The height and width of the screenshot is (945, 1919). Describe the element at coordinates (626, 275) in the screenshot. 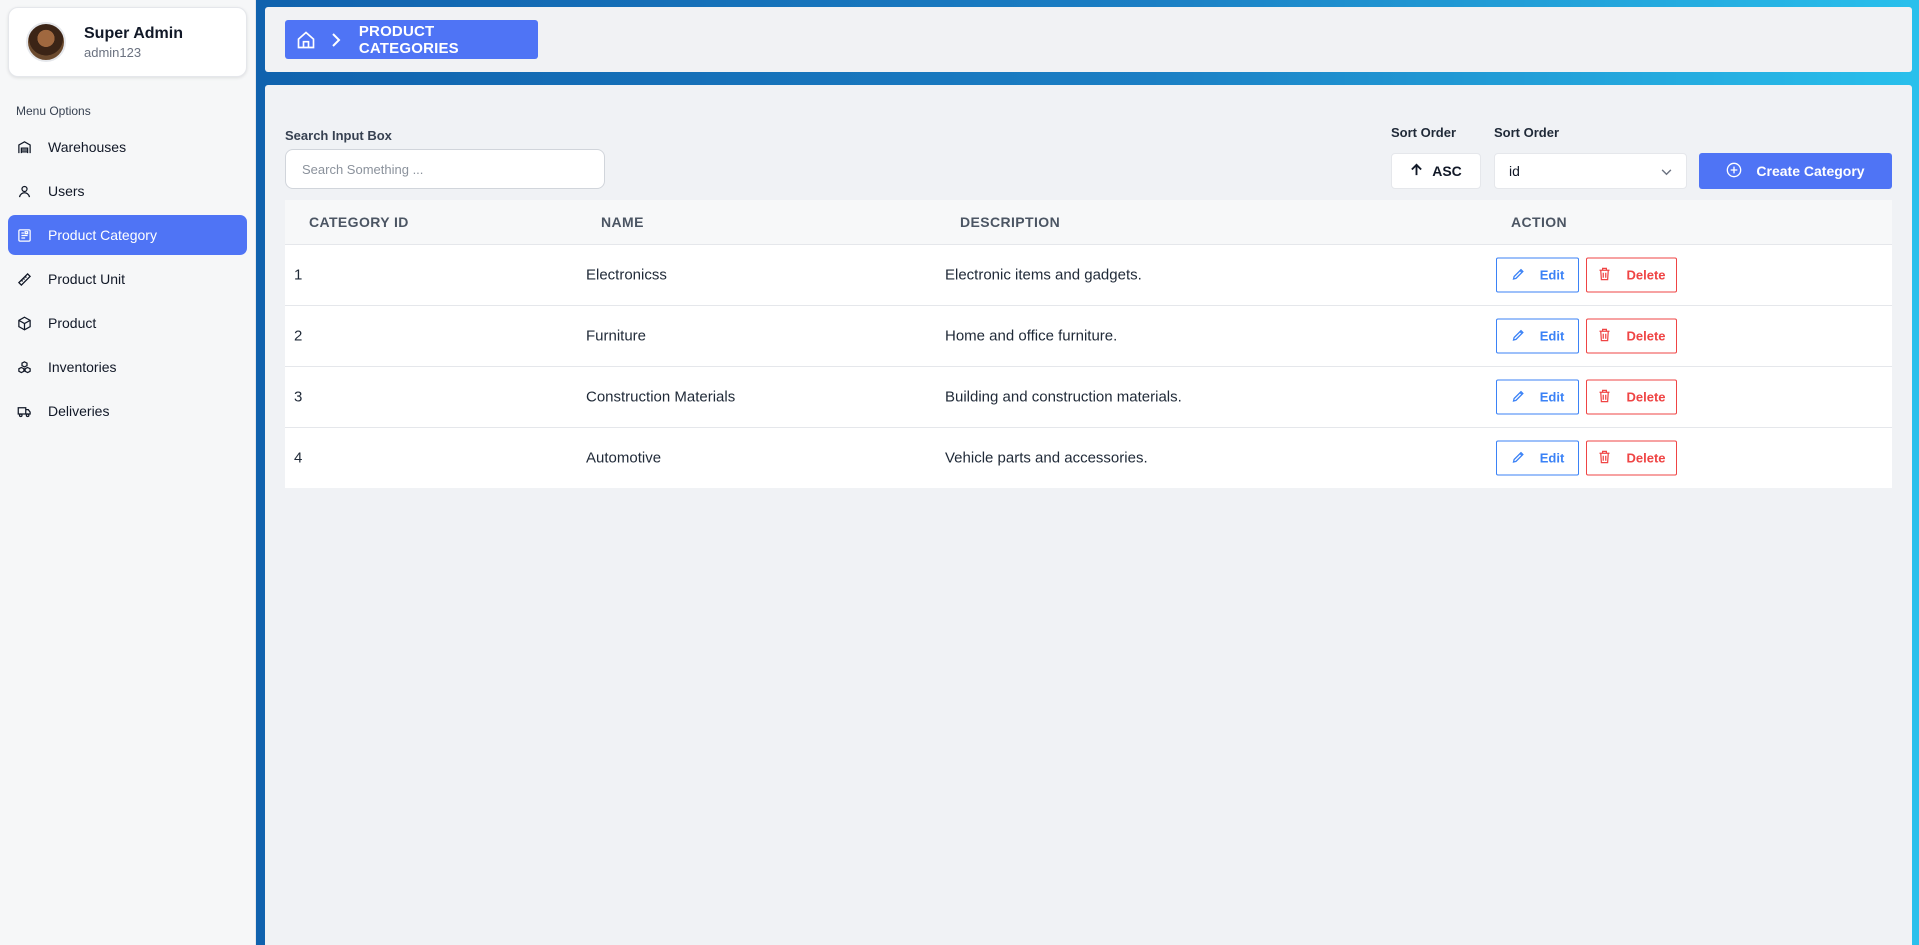

I see `cell-name: Electronicss` at that location.